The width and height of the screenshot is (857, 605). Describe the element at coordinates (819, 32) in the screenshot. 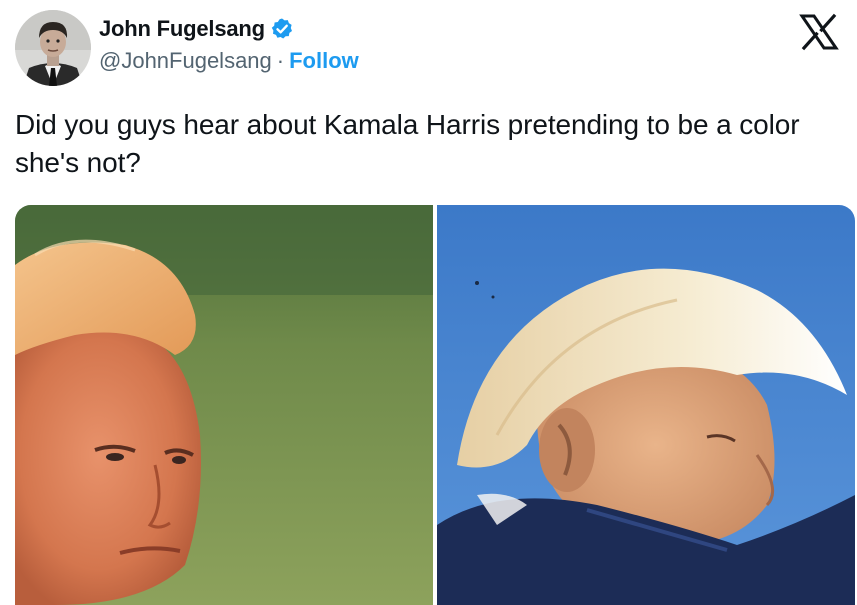

I see `x-logo-icon` at that location.